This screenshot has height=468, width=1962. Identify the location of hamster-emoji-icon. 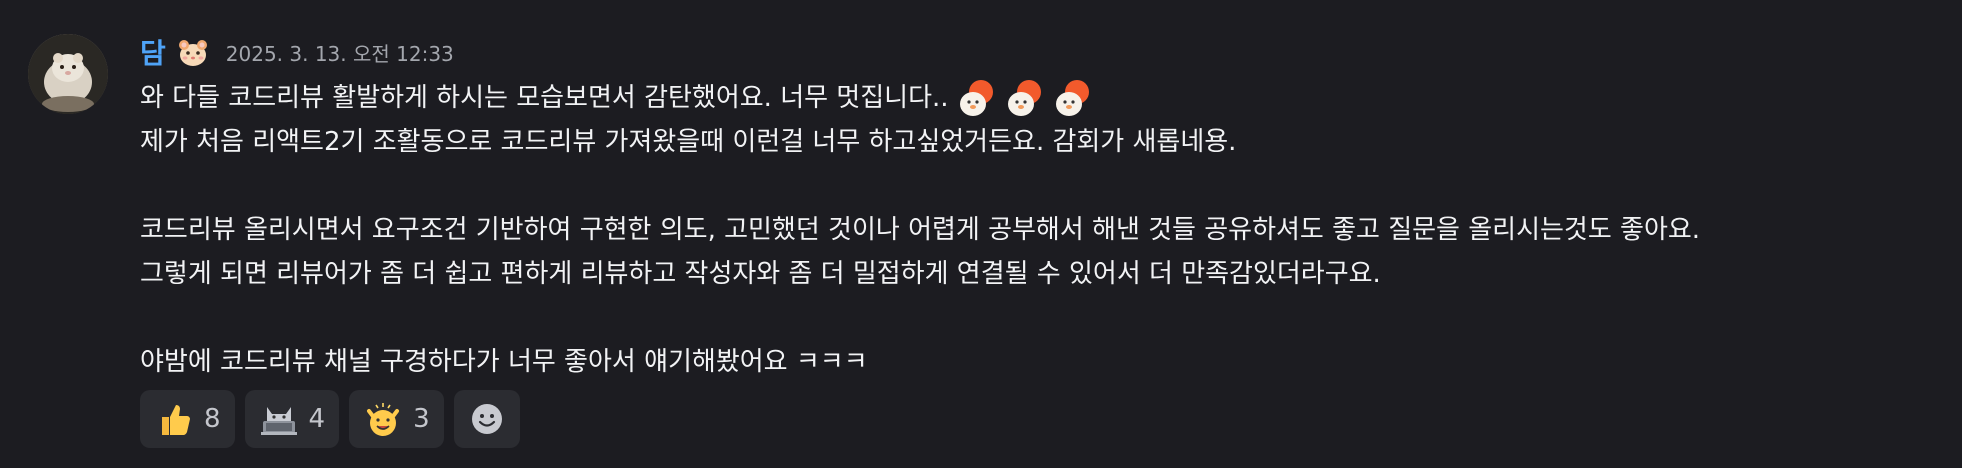
(192, 53).